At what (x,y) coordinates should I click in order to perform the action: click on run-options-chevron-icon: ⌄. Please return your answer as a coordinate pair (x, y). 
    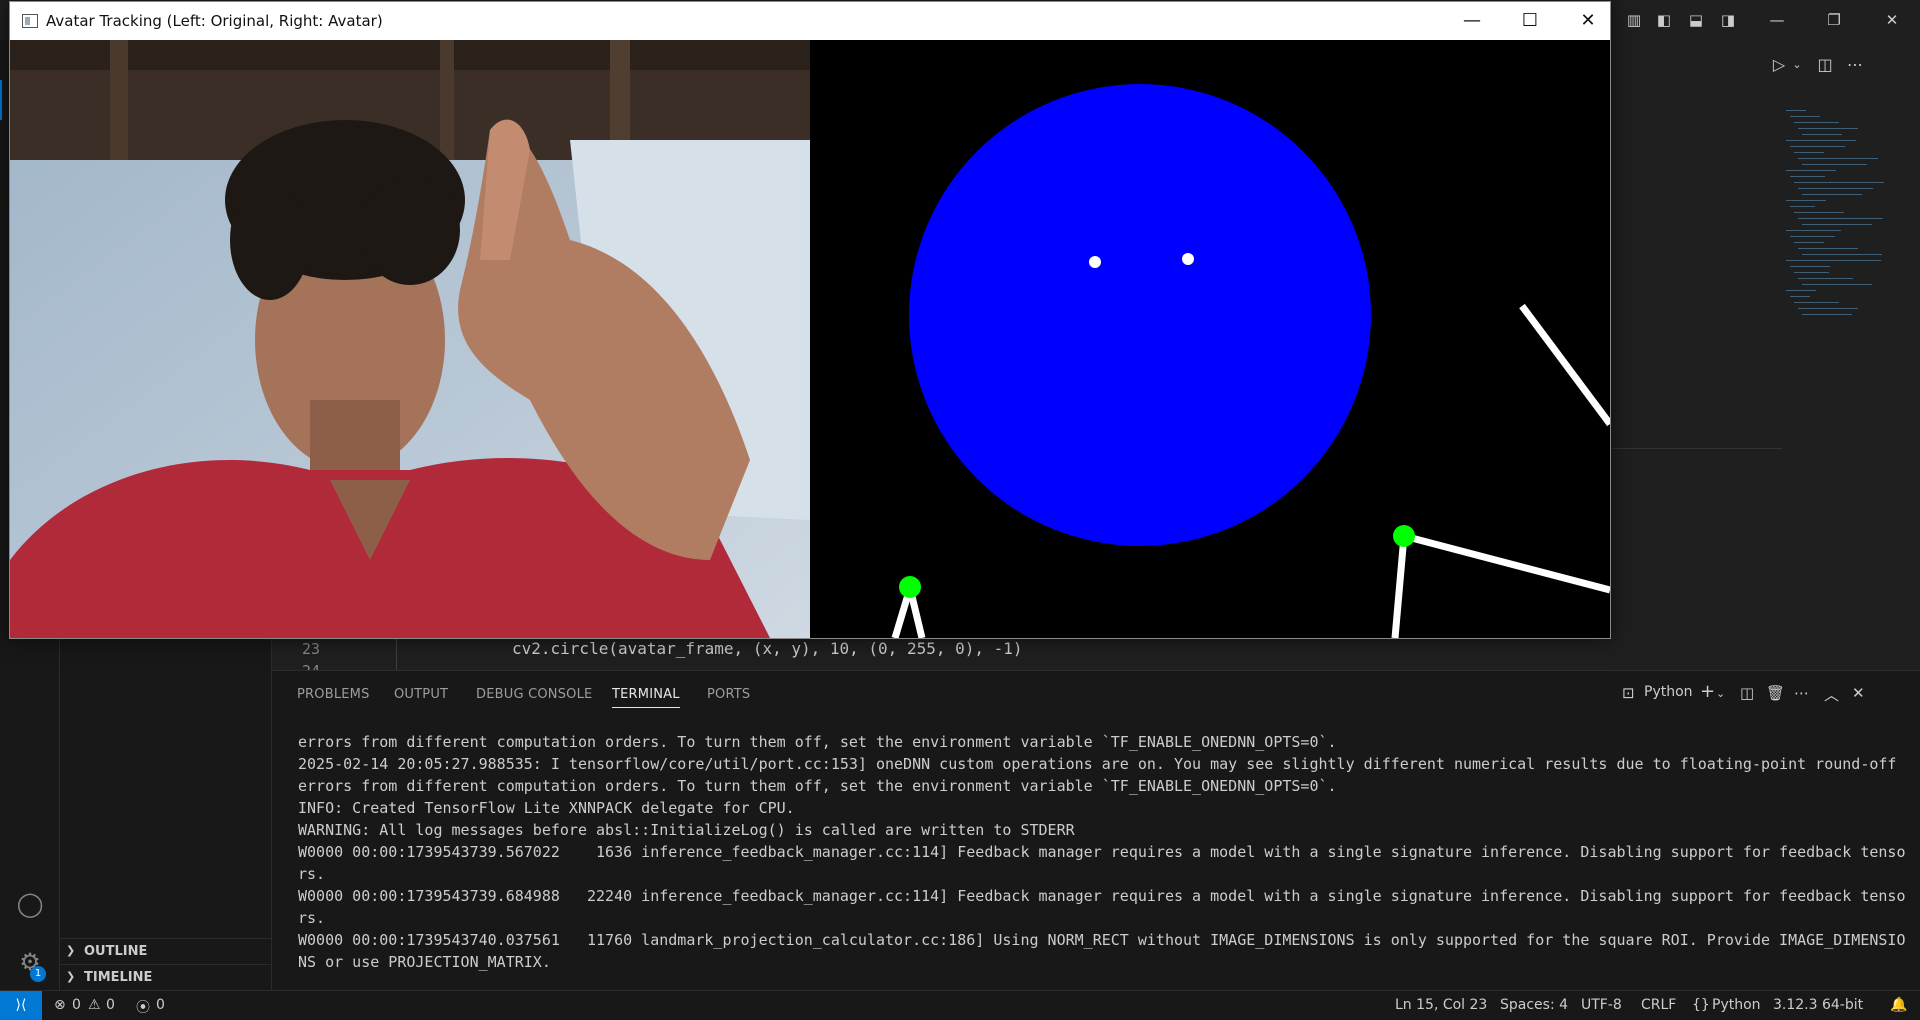
    Looking at the image, I should click on (1797, 65).